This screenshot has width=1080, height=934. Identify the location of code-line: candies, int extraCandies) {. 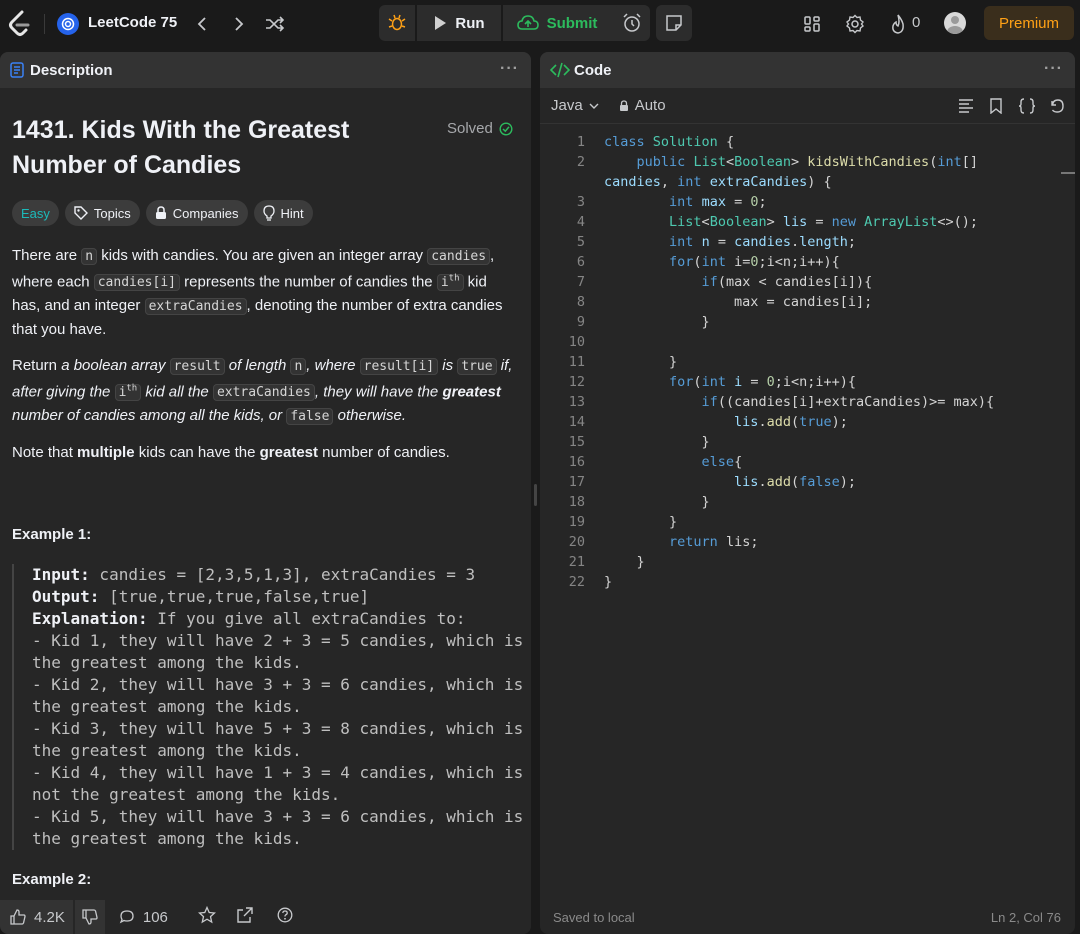
(807, 182).